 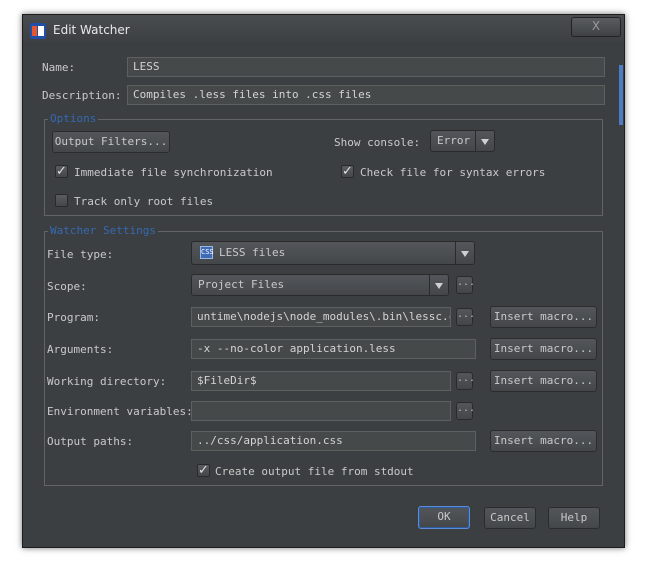 I want to click on check-syntax-checkbox: ✓, so click(x=347, y=171).